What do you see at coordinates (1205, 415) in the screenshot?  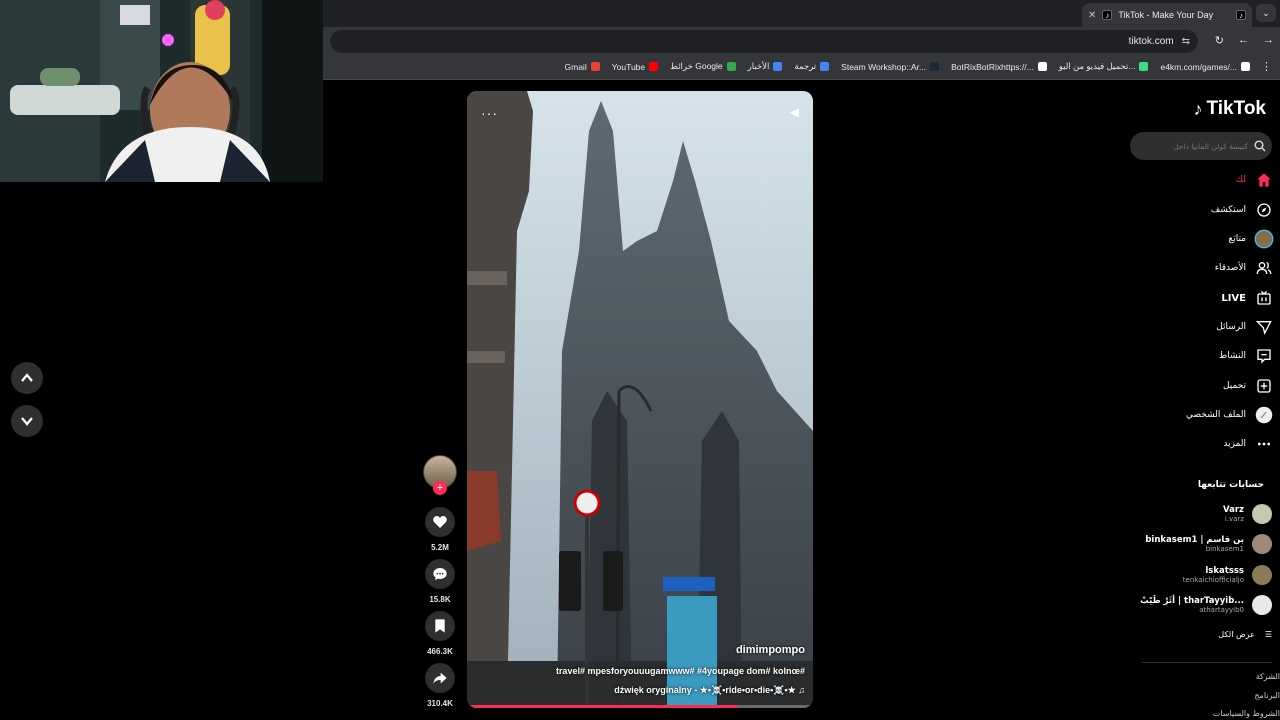 I see `sidebar-item-profile: الملف الشخصي` at bounding box center [1205, 415].